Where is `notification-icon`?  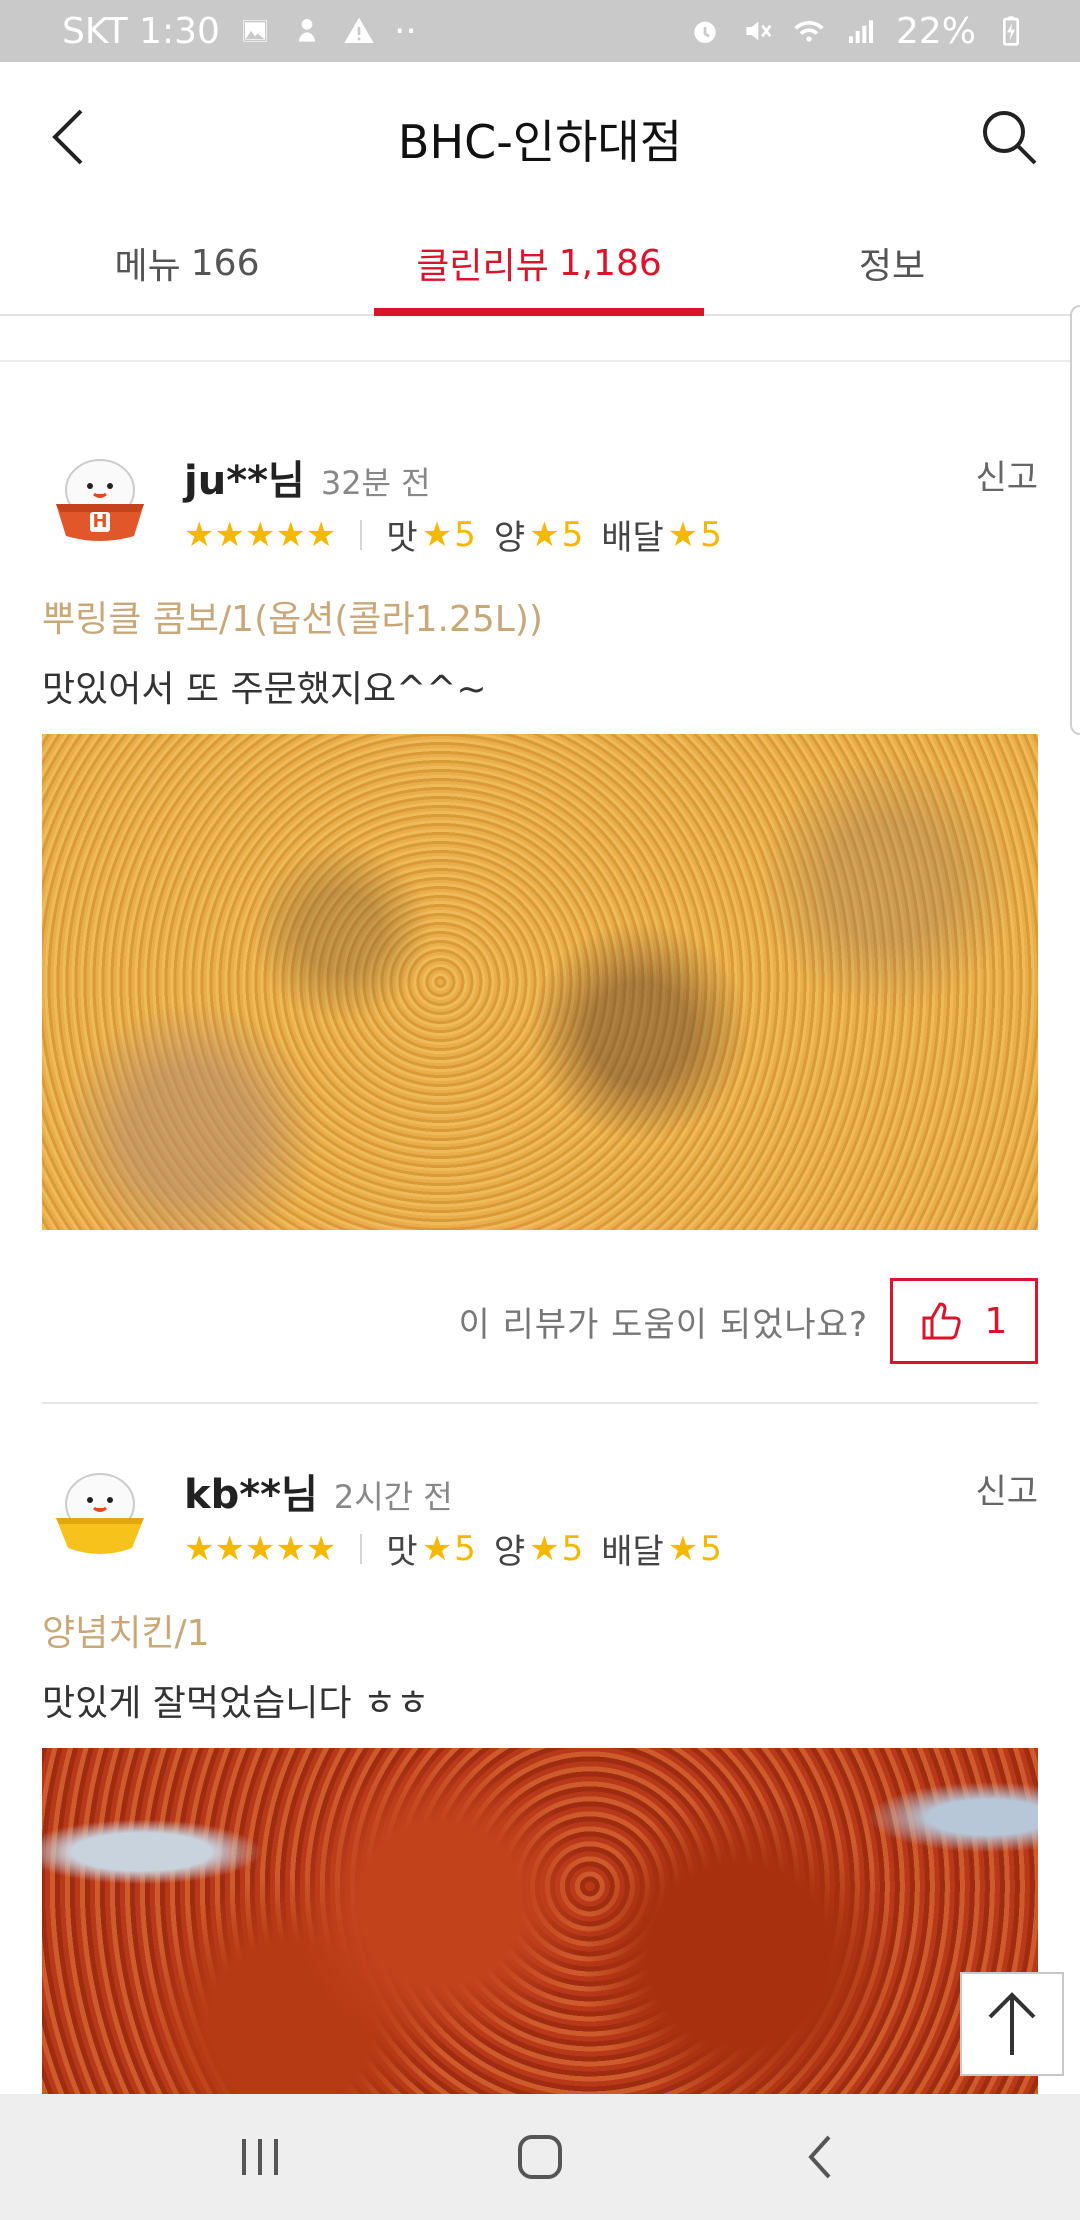
notification-icon is located at coordinates (307, 31).